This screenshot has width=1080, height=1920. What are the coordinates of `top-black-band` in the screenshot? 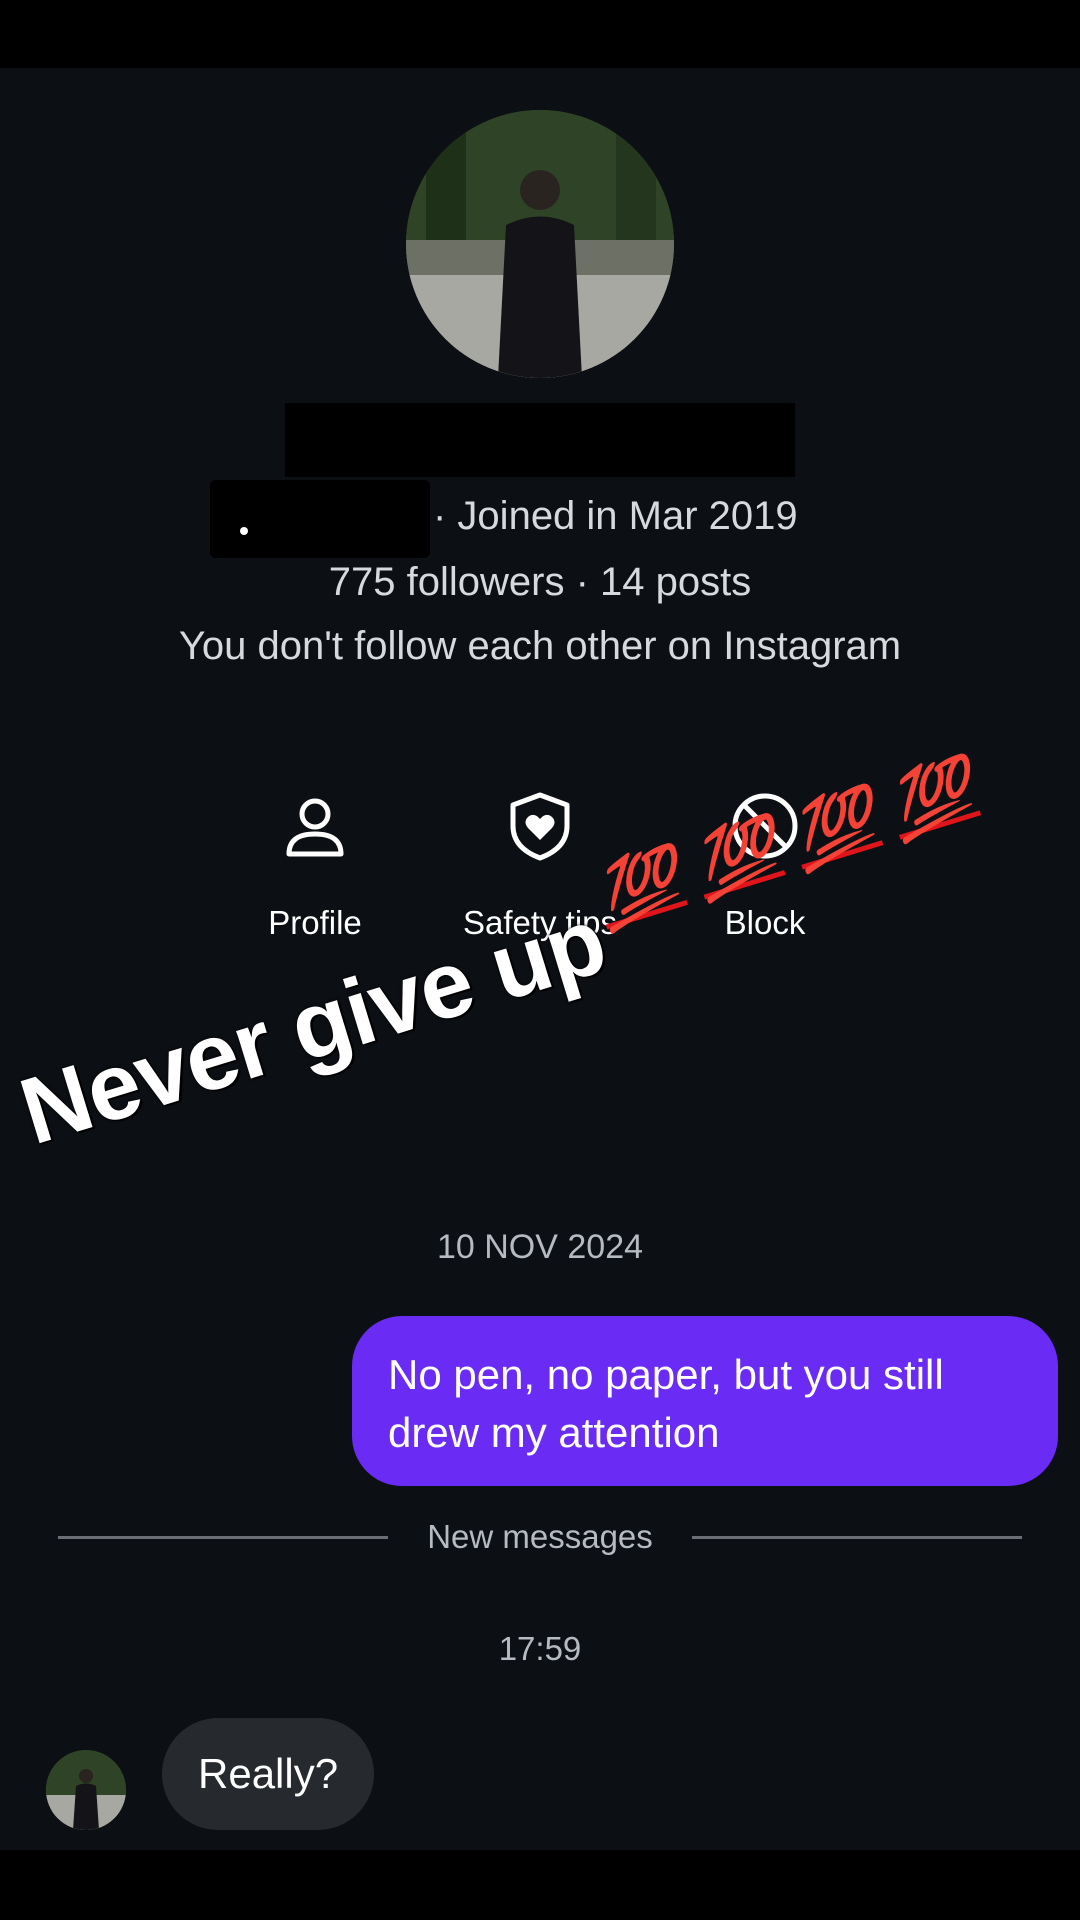 It's located at (540, 34).